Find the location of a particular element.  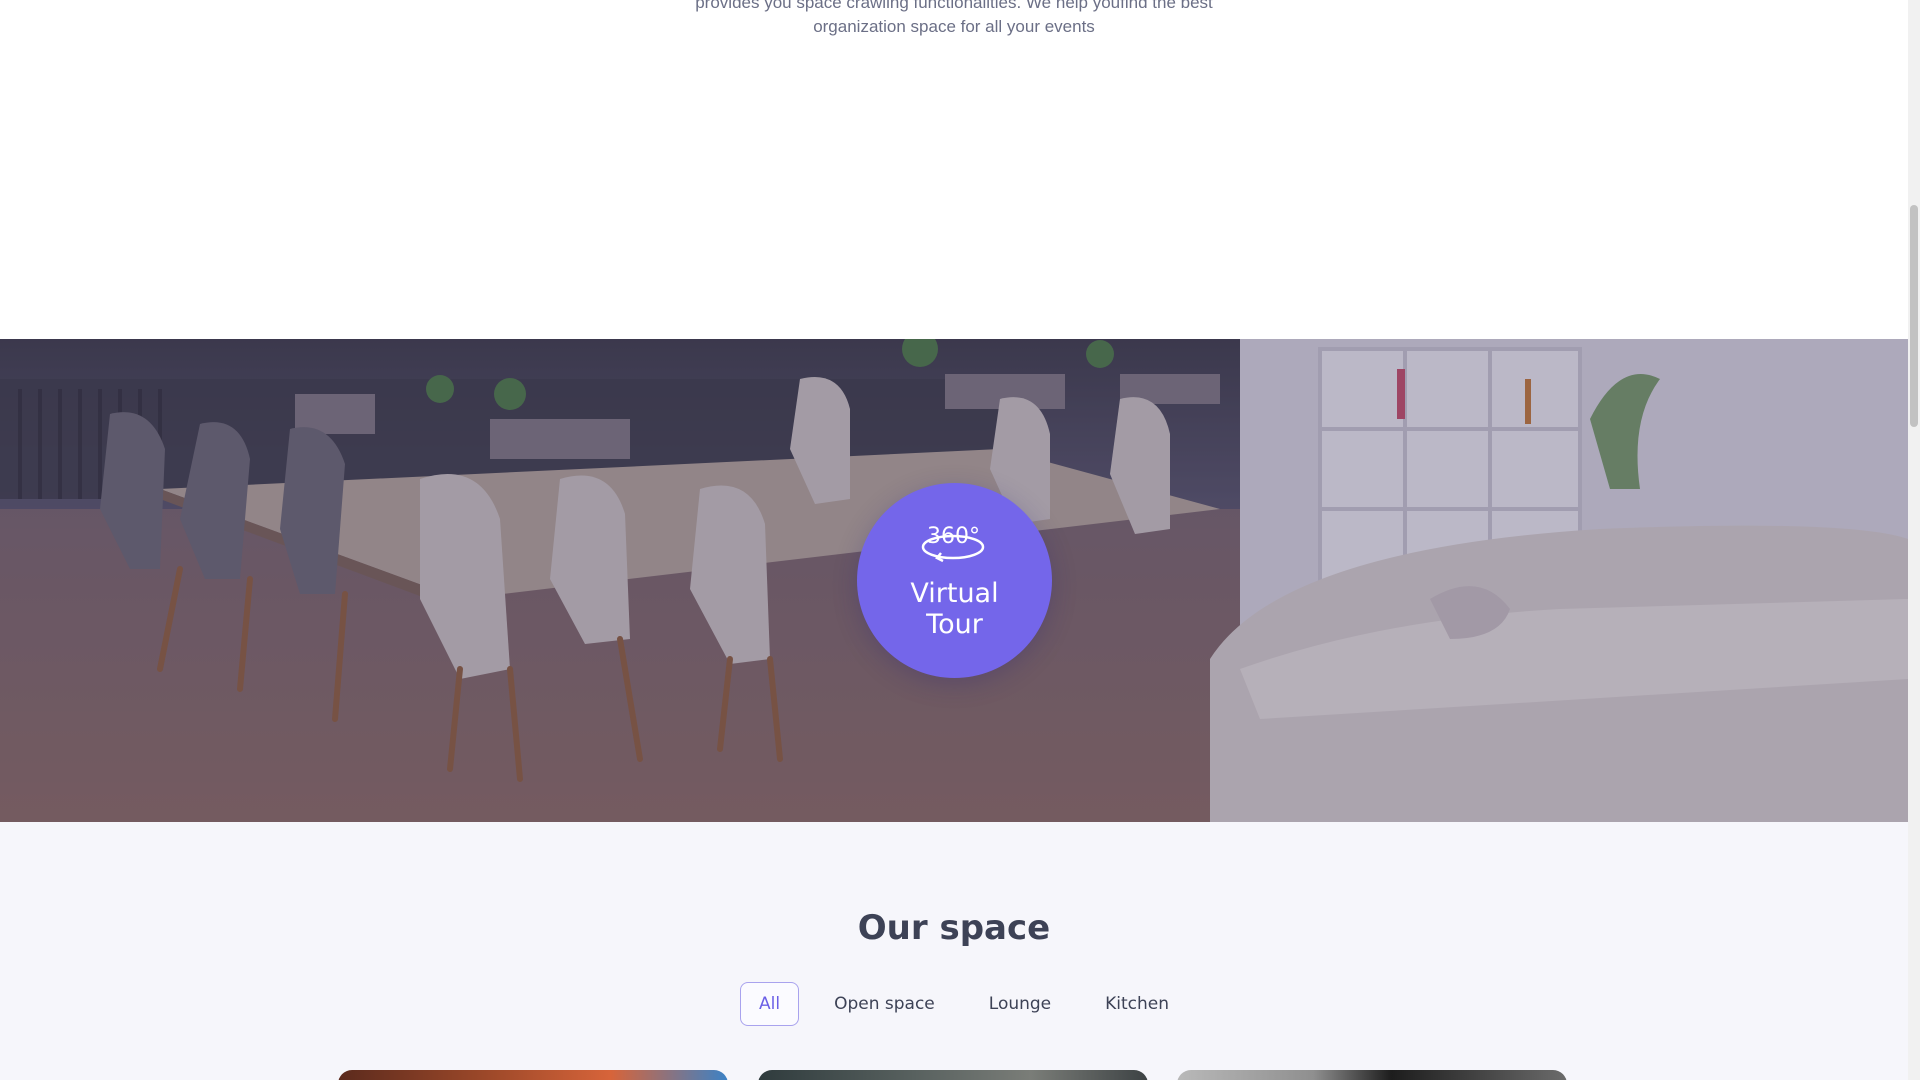

space-cards is located at coordinates (954, 1075).